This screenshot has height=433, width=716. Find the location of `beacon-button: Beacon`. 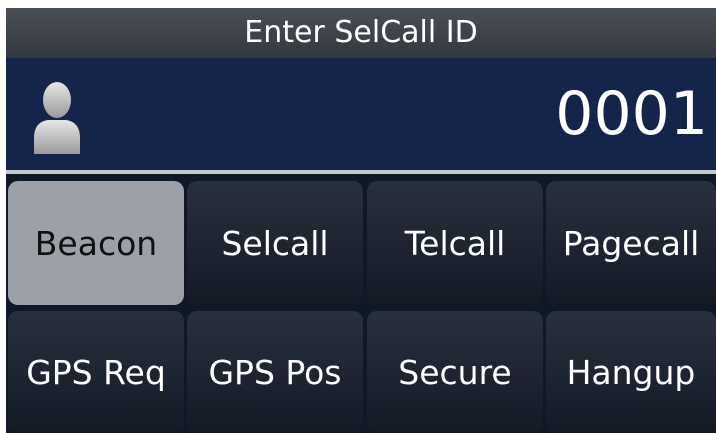

beacon-button: Beacon is located at coordinates (96, 243).